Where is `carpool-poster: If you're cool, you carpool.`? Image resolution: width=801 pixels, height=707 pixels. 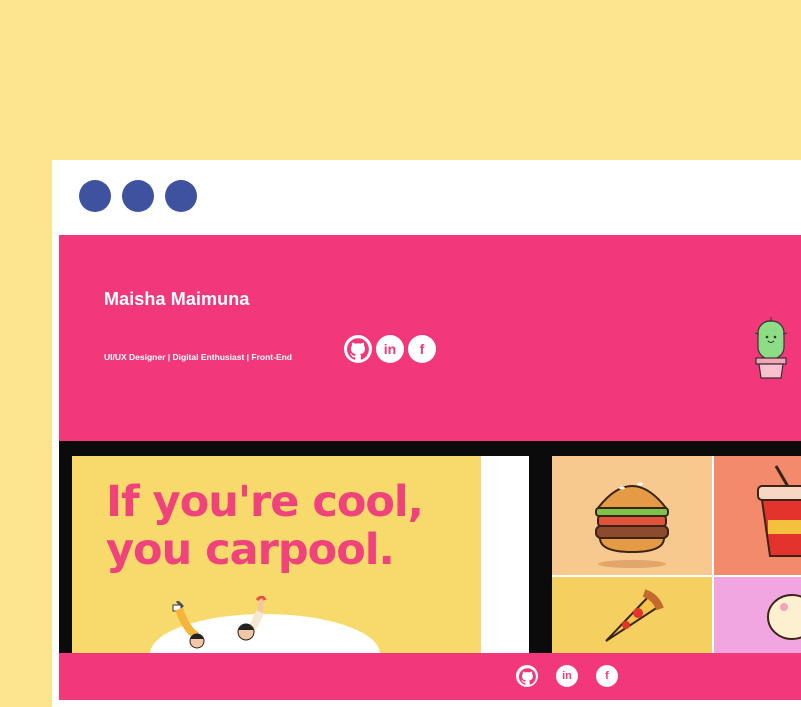 carpool-poster: If you're cool, you carpool. is located at coordinates (276, 554).